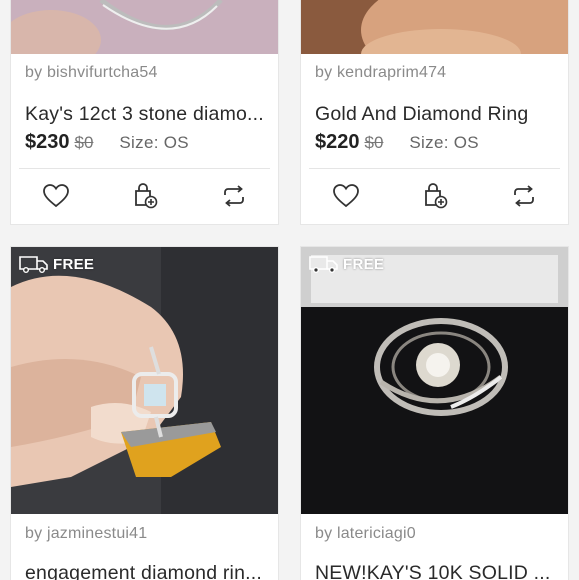 This screenshot has width=579, height=580. What do you see at coordinates (365, 534) in the screenshot?
I see `seller-name: by latericiagi0` at bounding box center [365, 534].